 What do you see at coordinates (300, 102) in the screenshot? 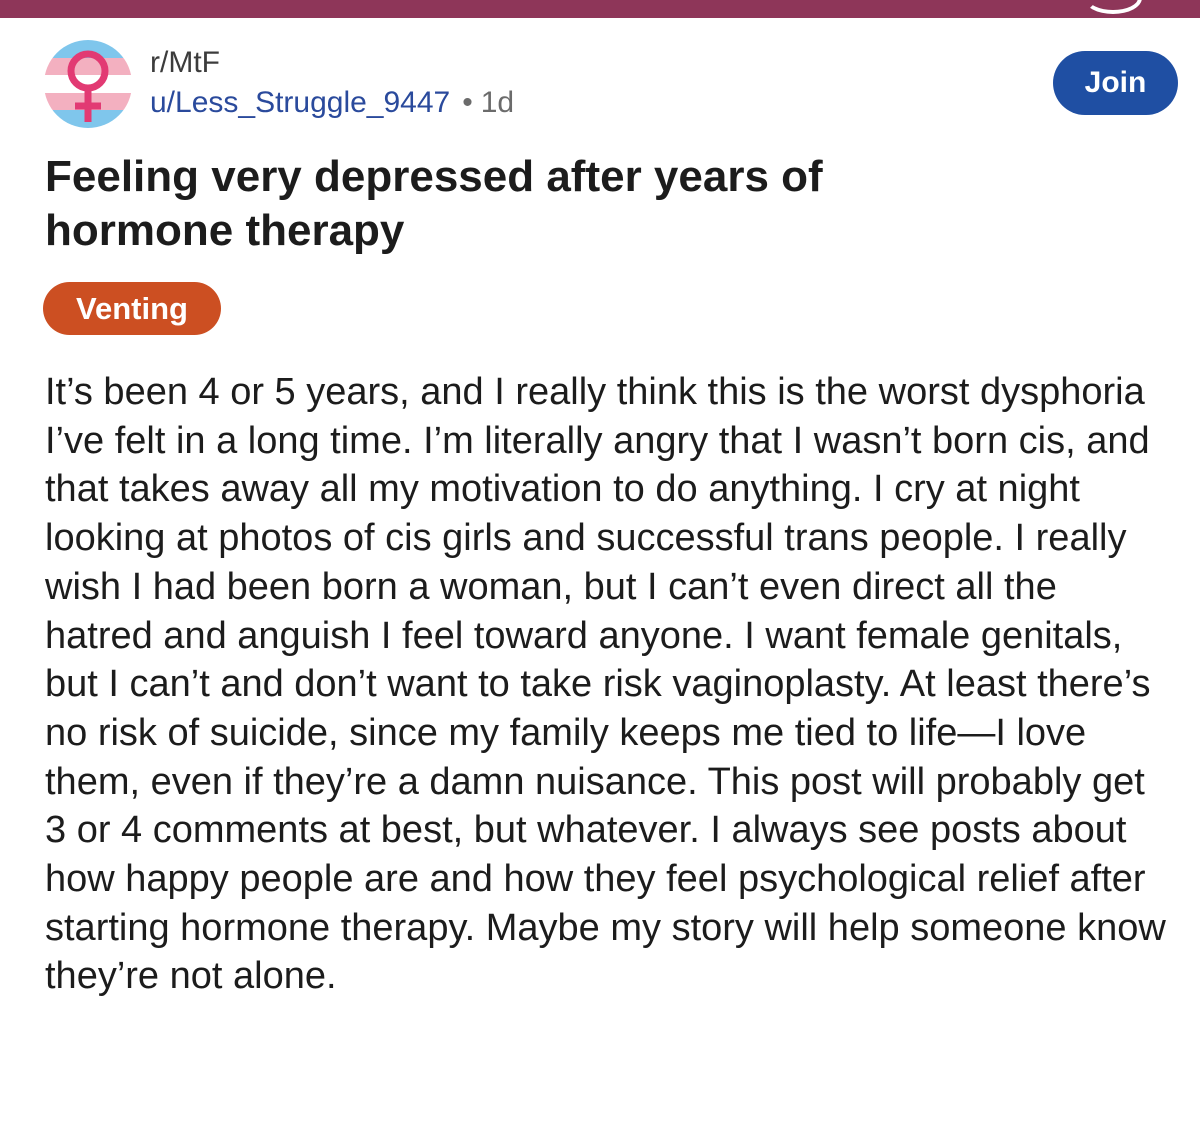
I see `author-username: u/Less_Struggle_9447` at bounding box center [300, 102].